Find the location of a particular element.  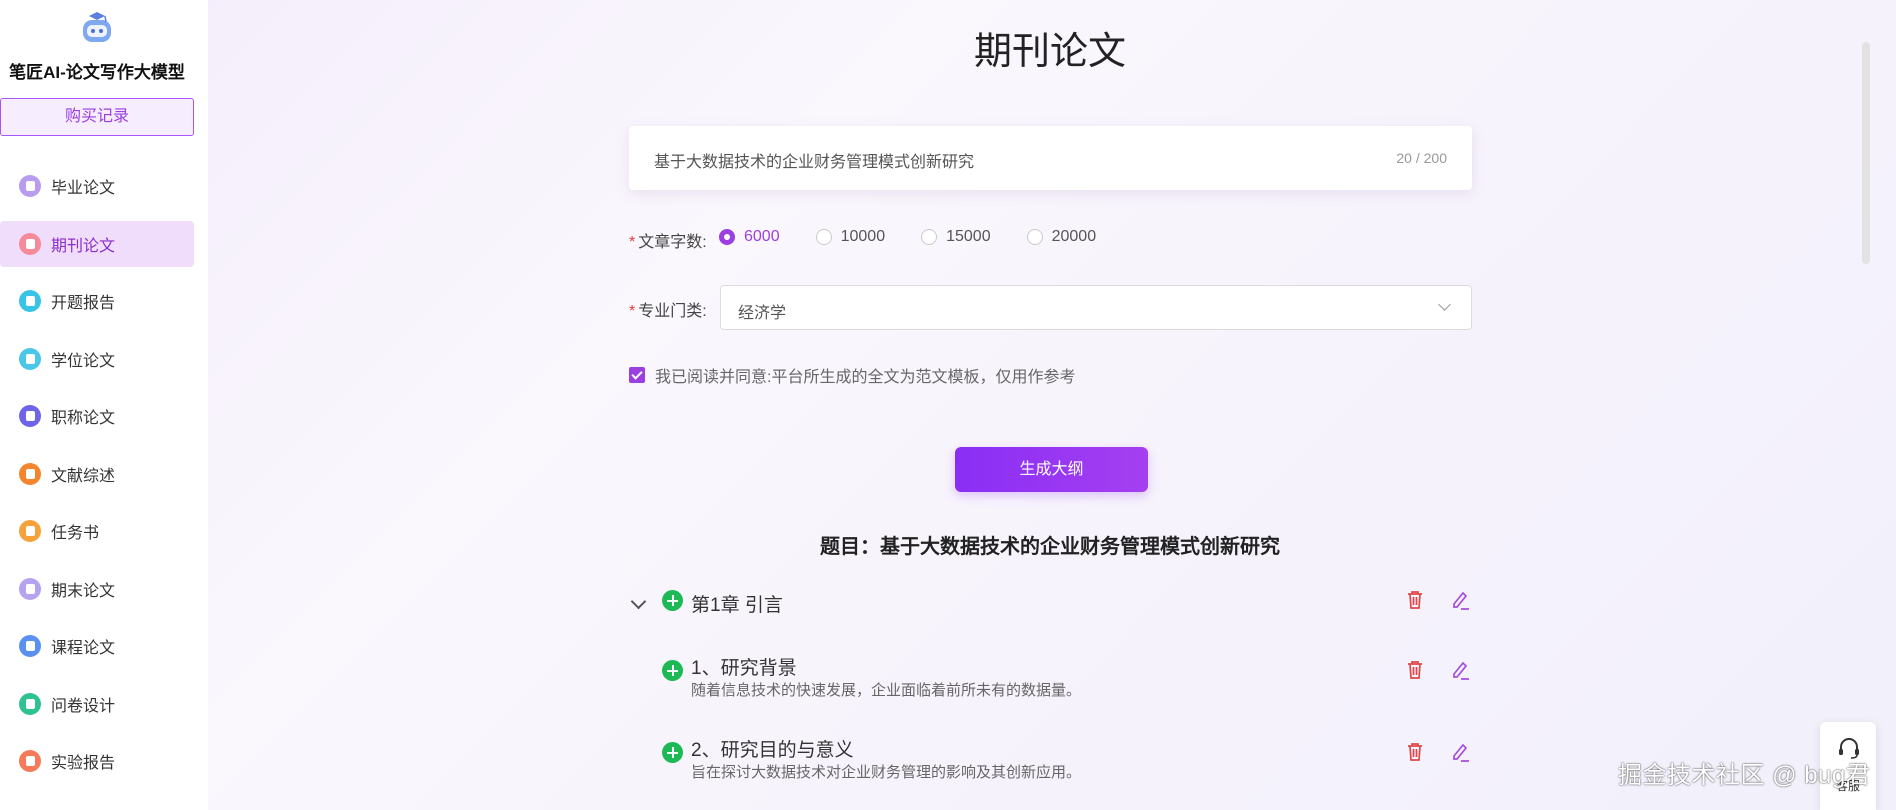

sidebar-item-6: 任务书 is located at coordinates (97, 531).